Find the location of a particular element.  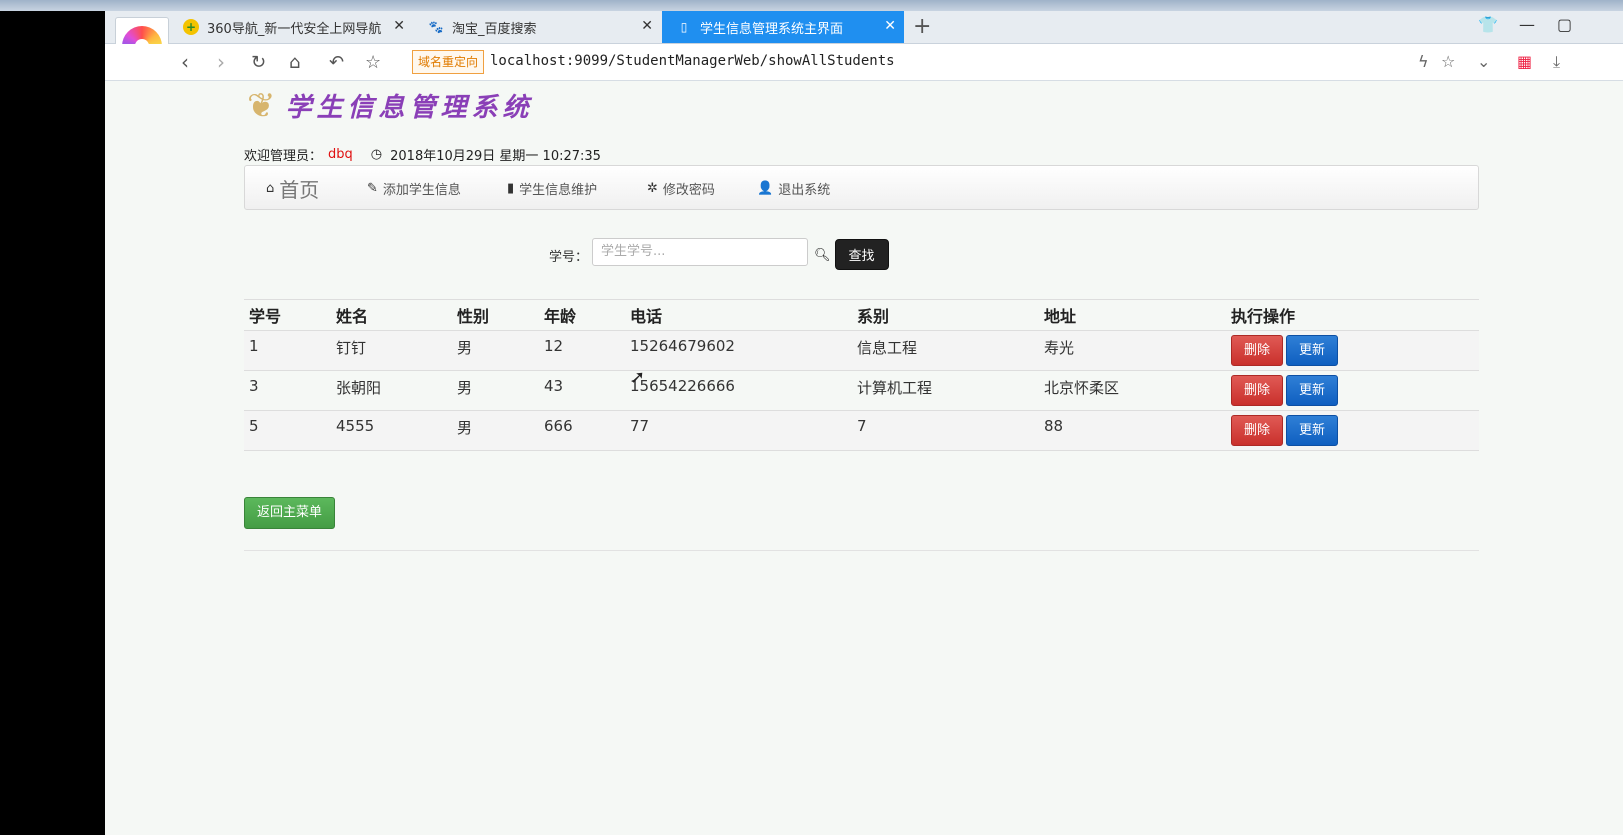

window-title-strip is located at coordinates (811, 5).